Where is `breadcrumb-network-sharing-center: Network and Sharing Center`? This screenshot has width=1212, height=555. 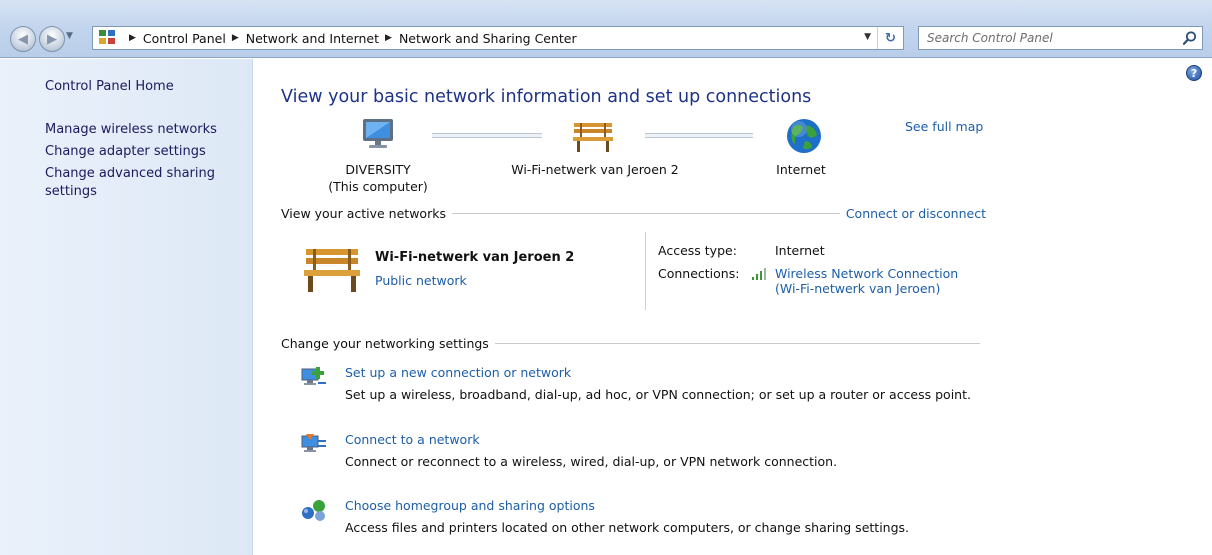 breadcrumb-network-sharing-center: Network and Sharing Center is located at coordinates (488, 38).